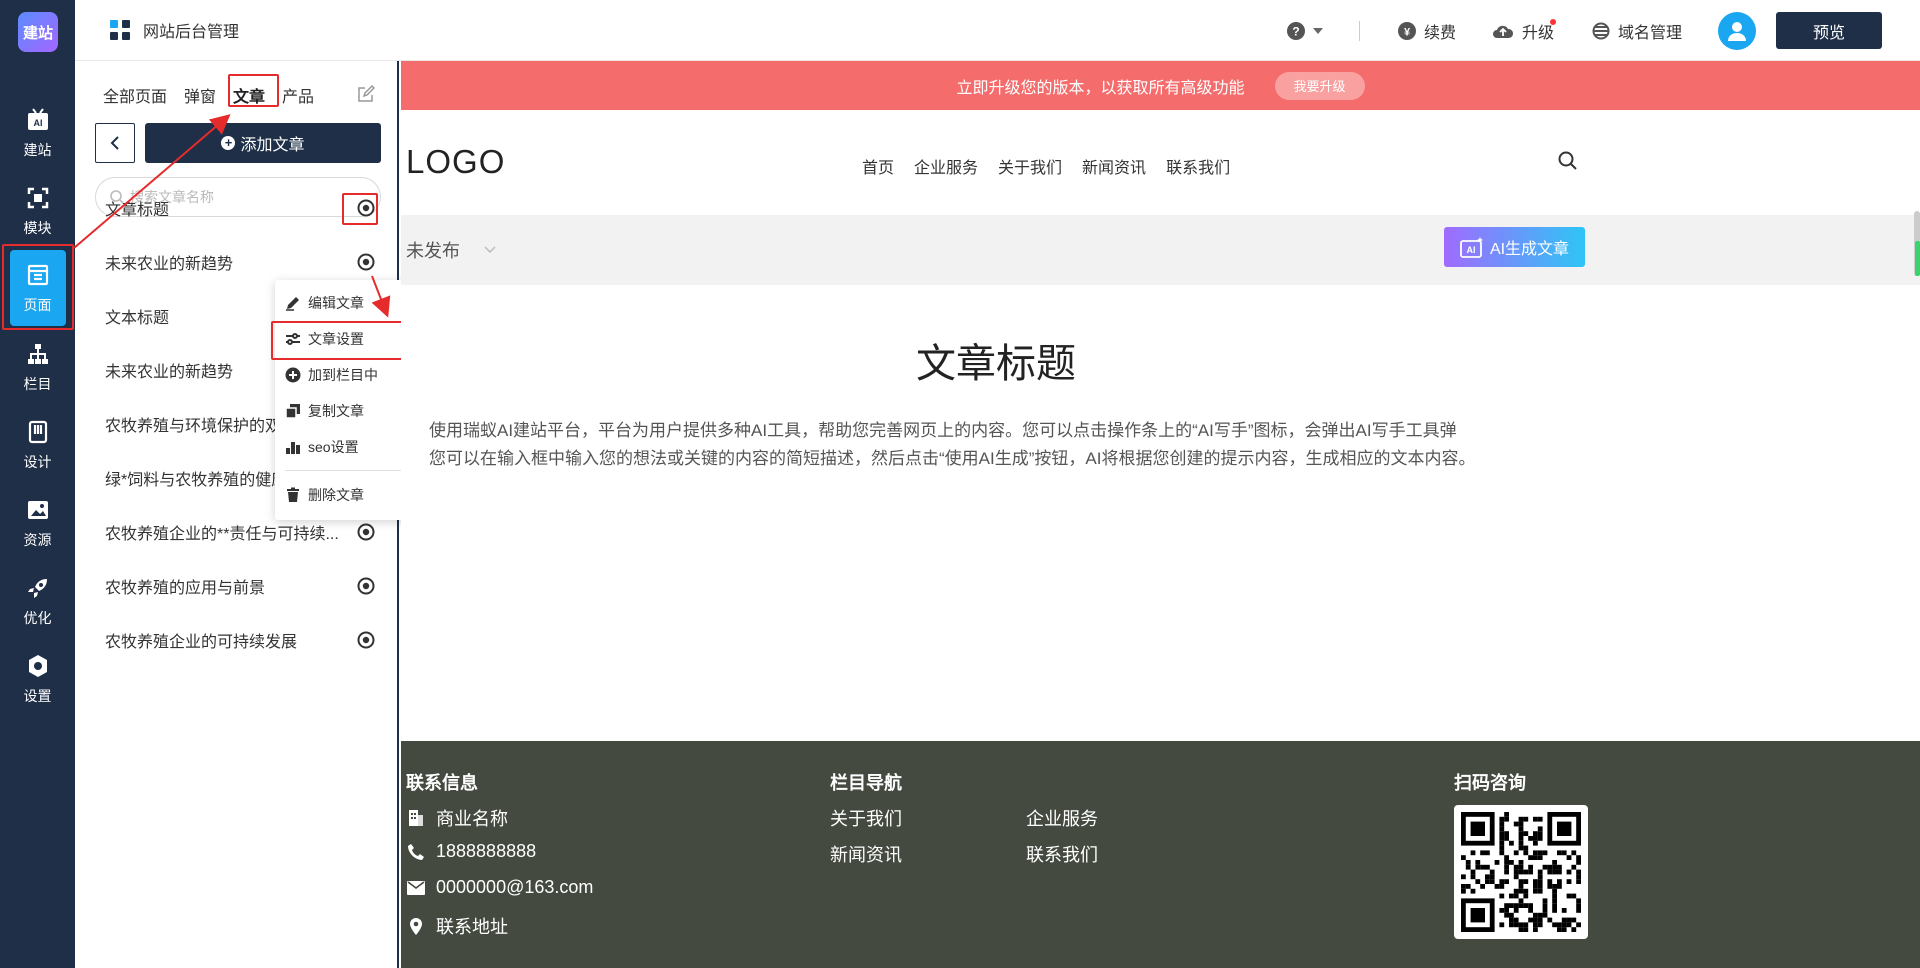  What do you see at coordinates (38, 32) in the screenshot?
I see `app-logo: 建站` at bounding box center [38, 32].